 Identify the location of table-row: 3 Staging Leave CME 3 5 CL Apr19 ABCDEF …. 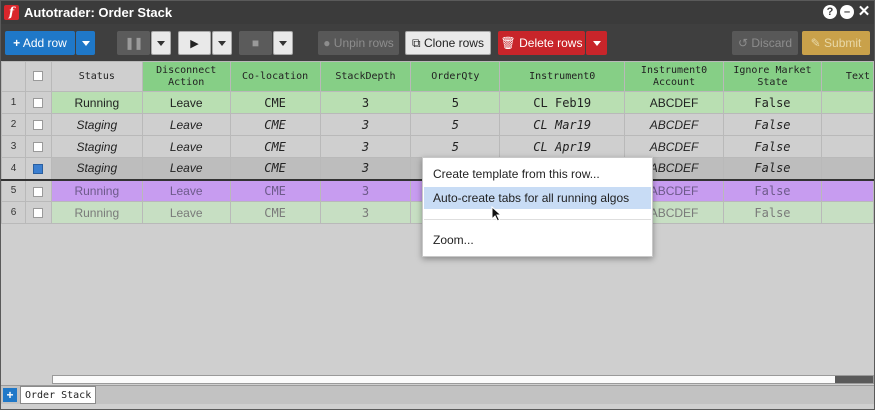
(437, 146).